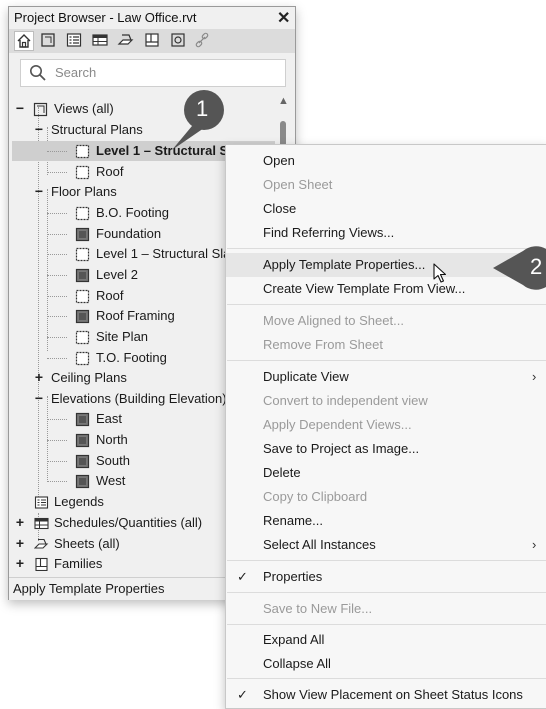 The width and height of the screenshot is (546, 709). I want to click on browser-toolbar, so click(152, 41).